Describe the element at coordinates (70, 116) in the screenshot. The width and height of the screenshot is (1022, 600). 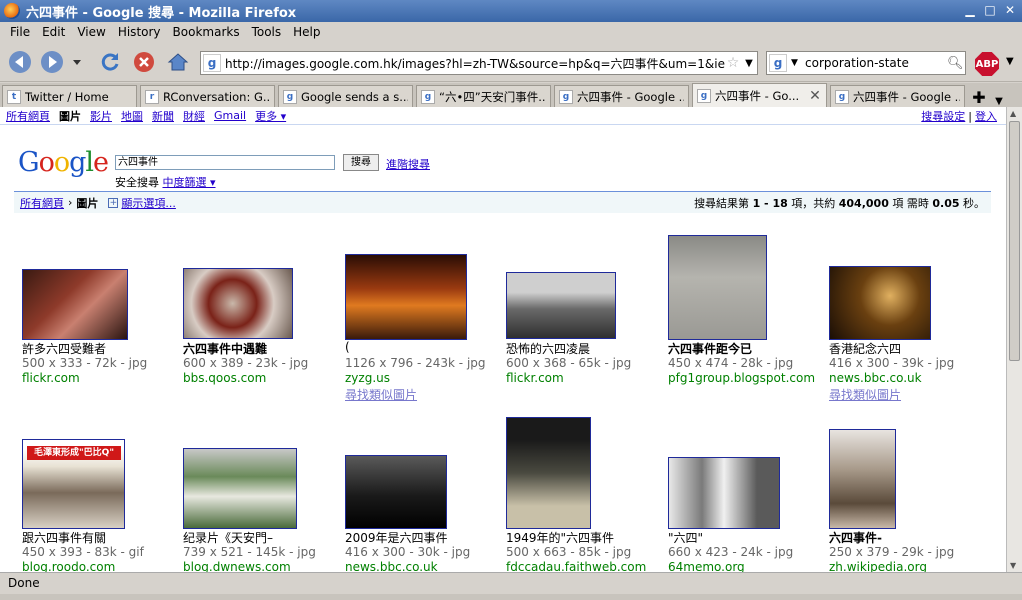
I see `gbar-images: 圖片` at that location.